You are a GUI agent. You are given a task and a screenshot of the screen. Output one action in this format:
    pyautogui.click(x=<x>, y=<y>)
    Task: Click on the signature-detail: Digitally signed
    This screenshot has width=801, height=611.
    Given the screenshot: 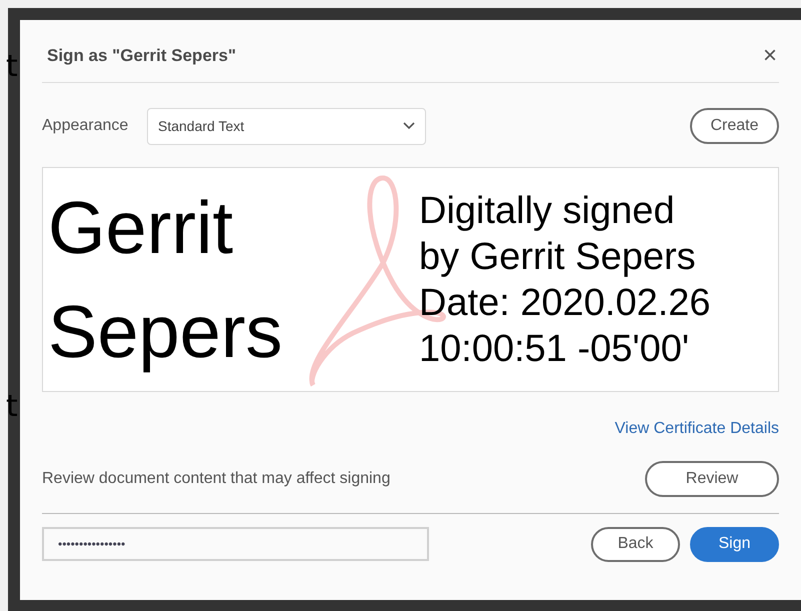 What is the action you would take?
    pyautogui.click(x=547, y=211)
    